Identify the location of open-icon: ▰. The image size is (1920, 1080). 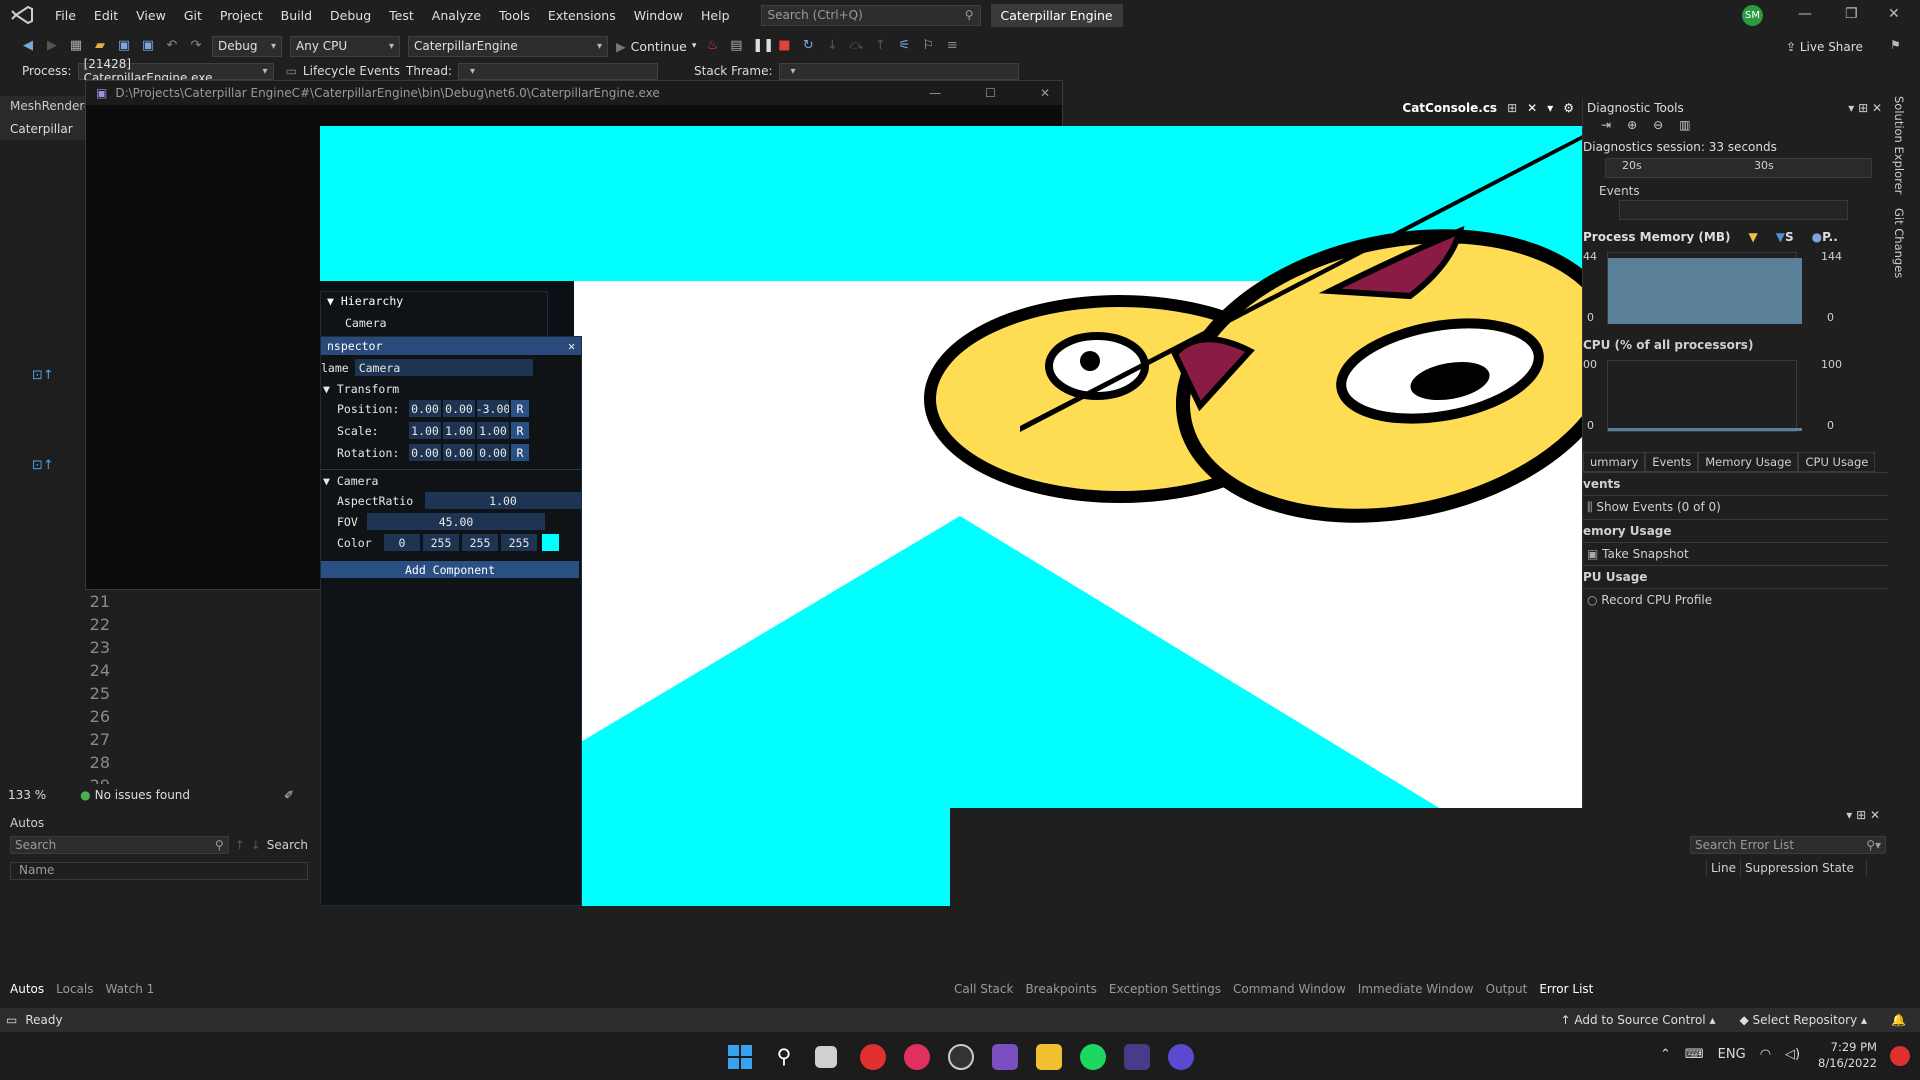
(100, 46).